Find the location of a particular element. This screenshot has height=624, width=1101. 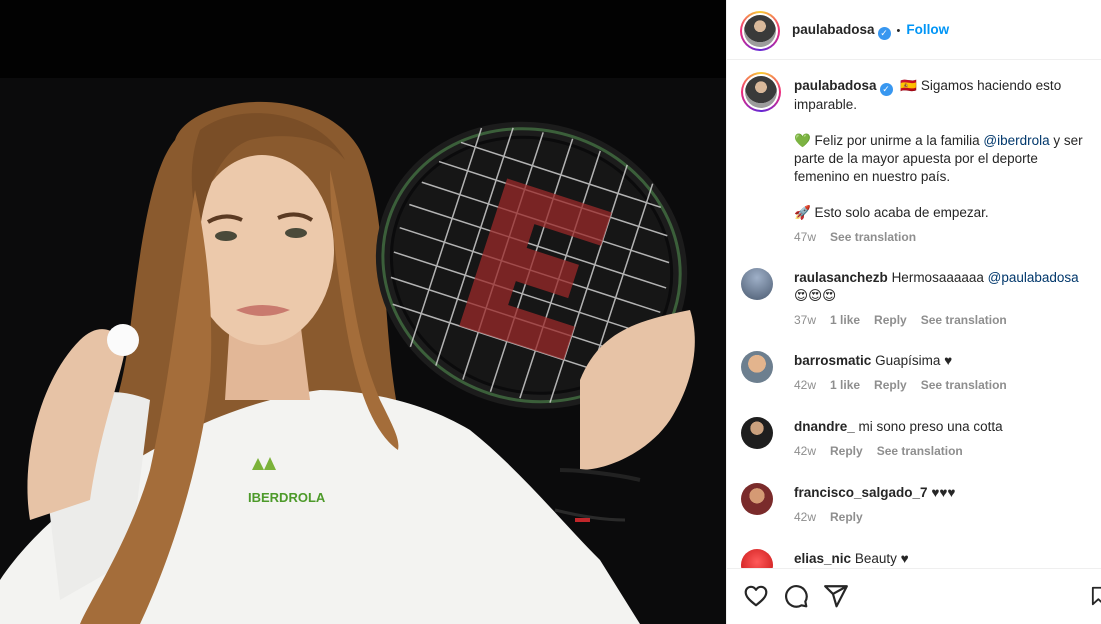

heart-icon is located at coordinates (756, 596).